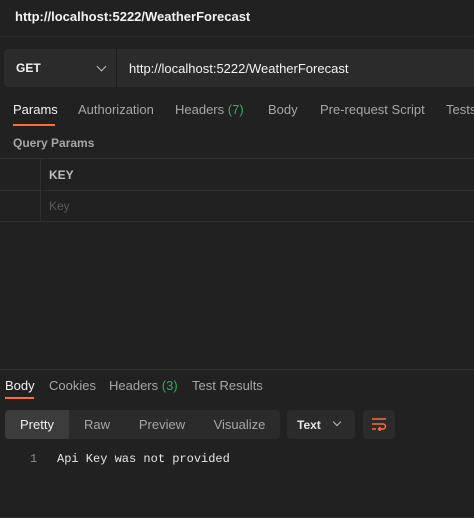 The height and width of the screenshot is (518, 474). What do you see at coordinates (309, 425) in the screenshot?
I see `format-label: Text` at bounding box center [309, 425].